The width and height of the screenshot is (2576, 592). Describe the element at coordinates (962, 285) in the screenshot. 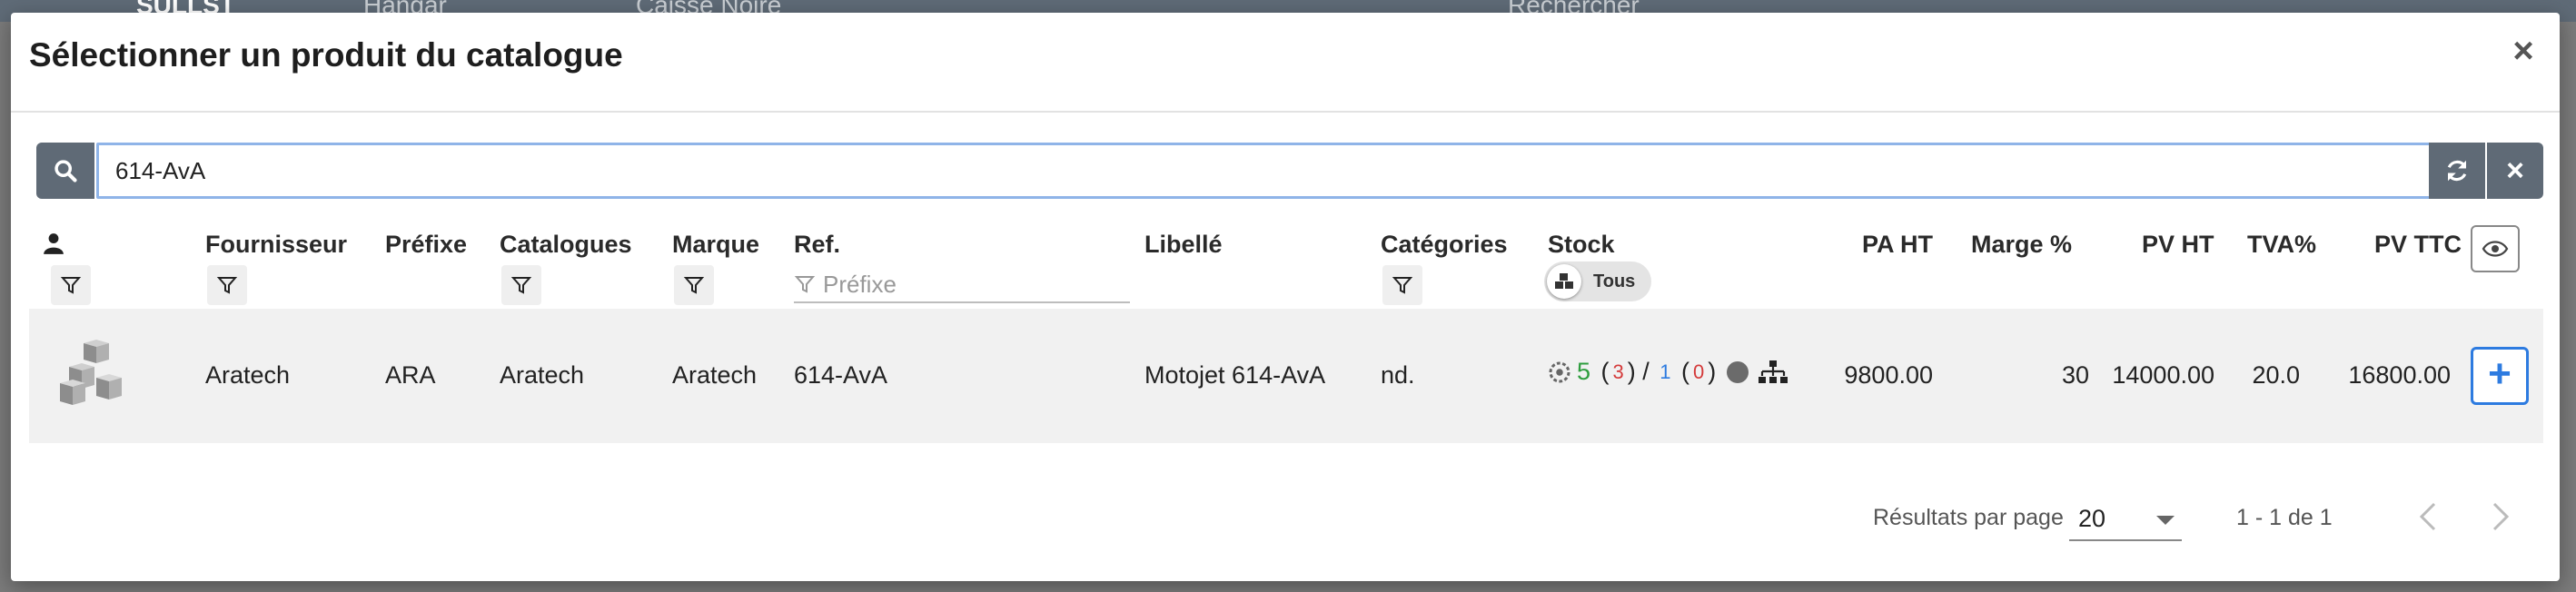

I see `ref-prefix-input: Préfixe` at that location.